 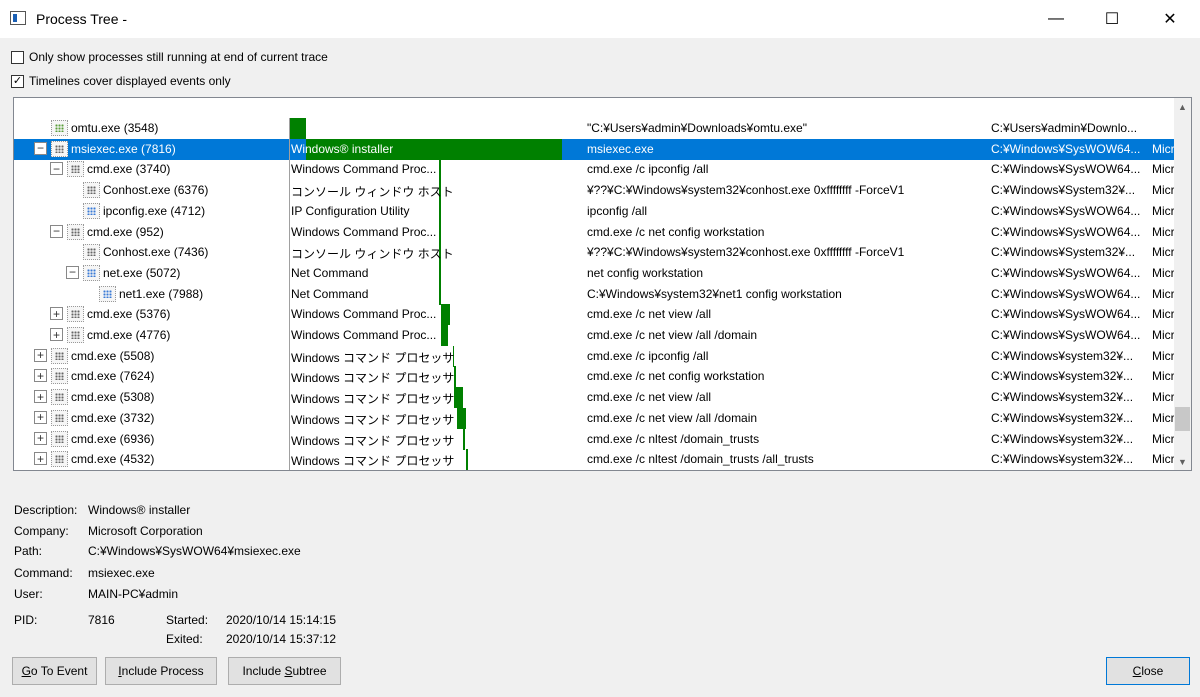 I want to click on scroll-up-arrow: ▲, so click(x=1182, y=106).